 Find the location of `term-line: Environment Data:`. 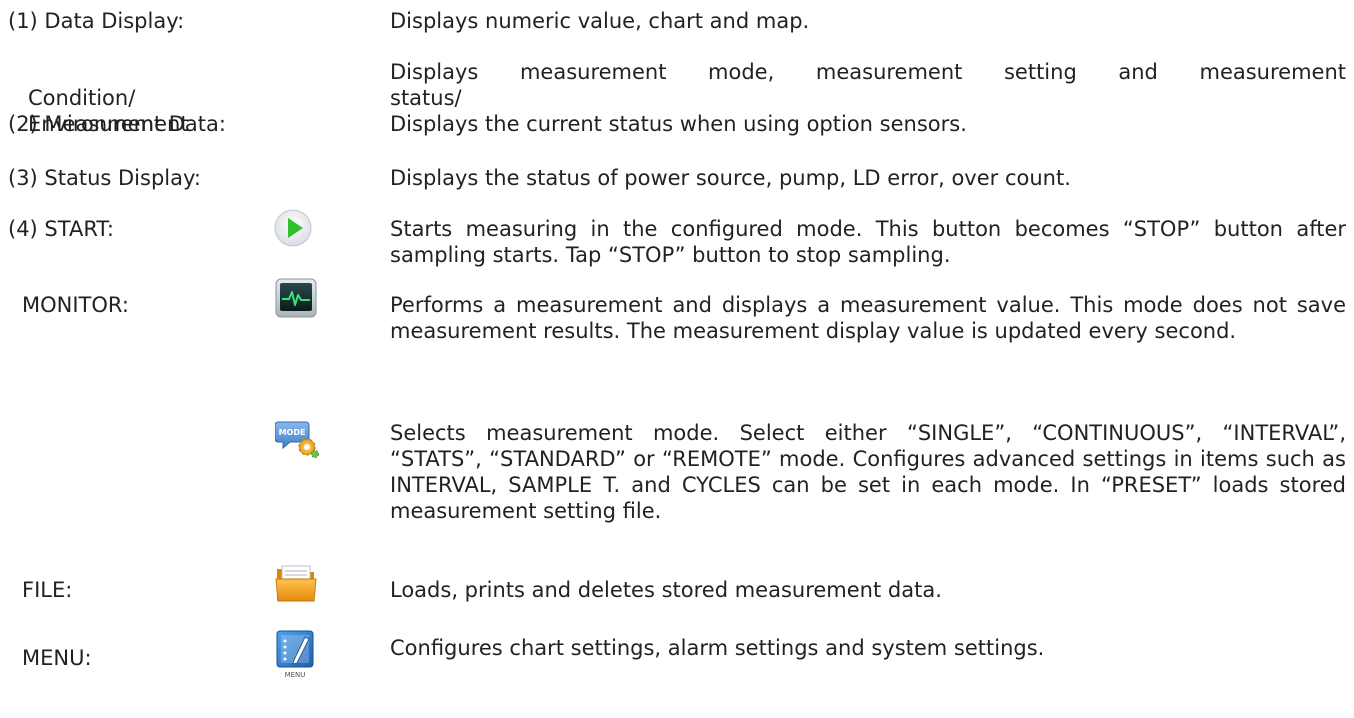

term-line: Environment Data: is located at coordinates (127, 124).